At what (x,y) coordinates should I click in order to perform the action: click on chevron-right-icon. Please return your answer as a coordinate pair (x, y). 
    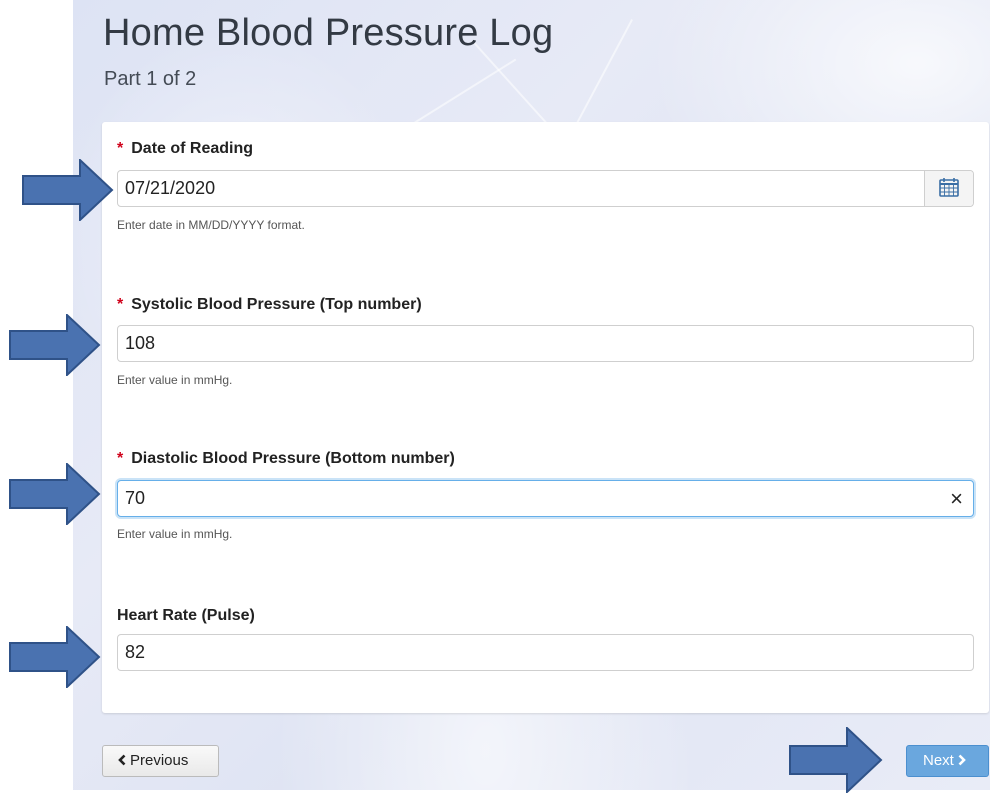
    Looking at the image, I should click on (962, 760).